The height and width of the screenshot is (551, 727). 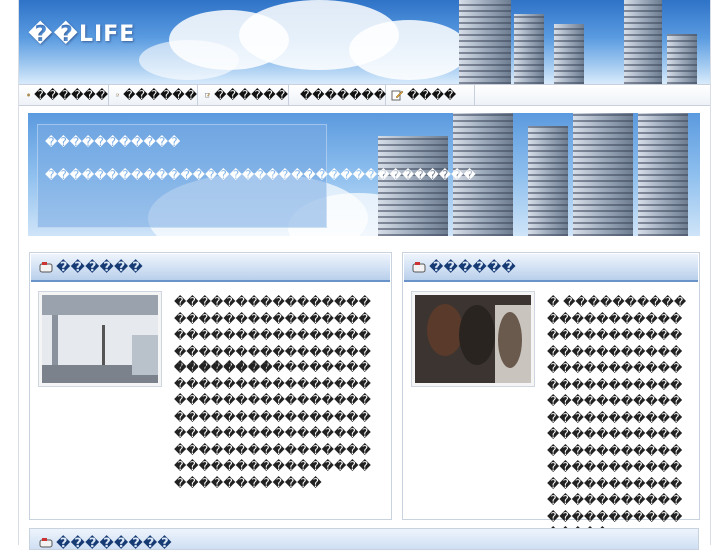 I want to click on site-logo: ��LIFE, so click(x=81, y=34).